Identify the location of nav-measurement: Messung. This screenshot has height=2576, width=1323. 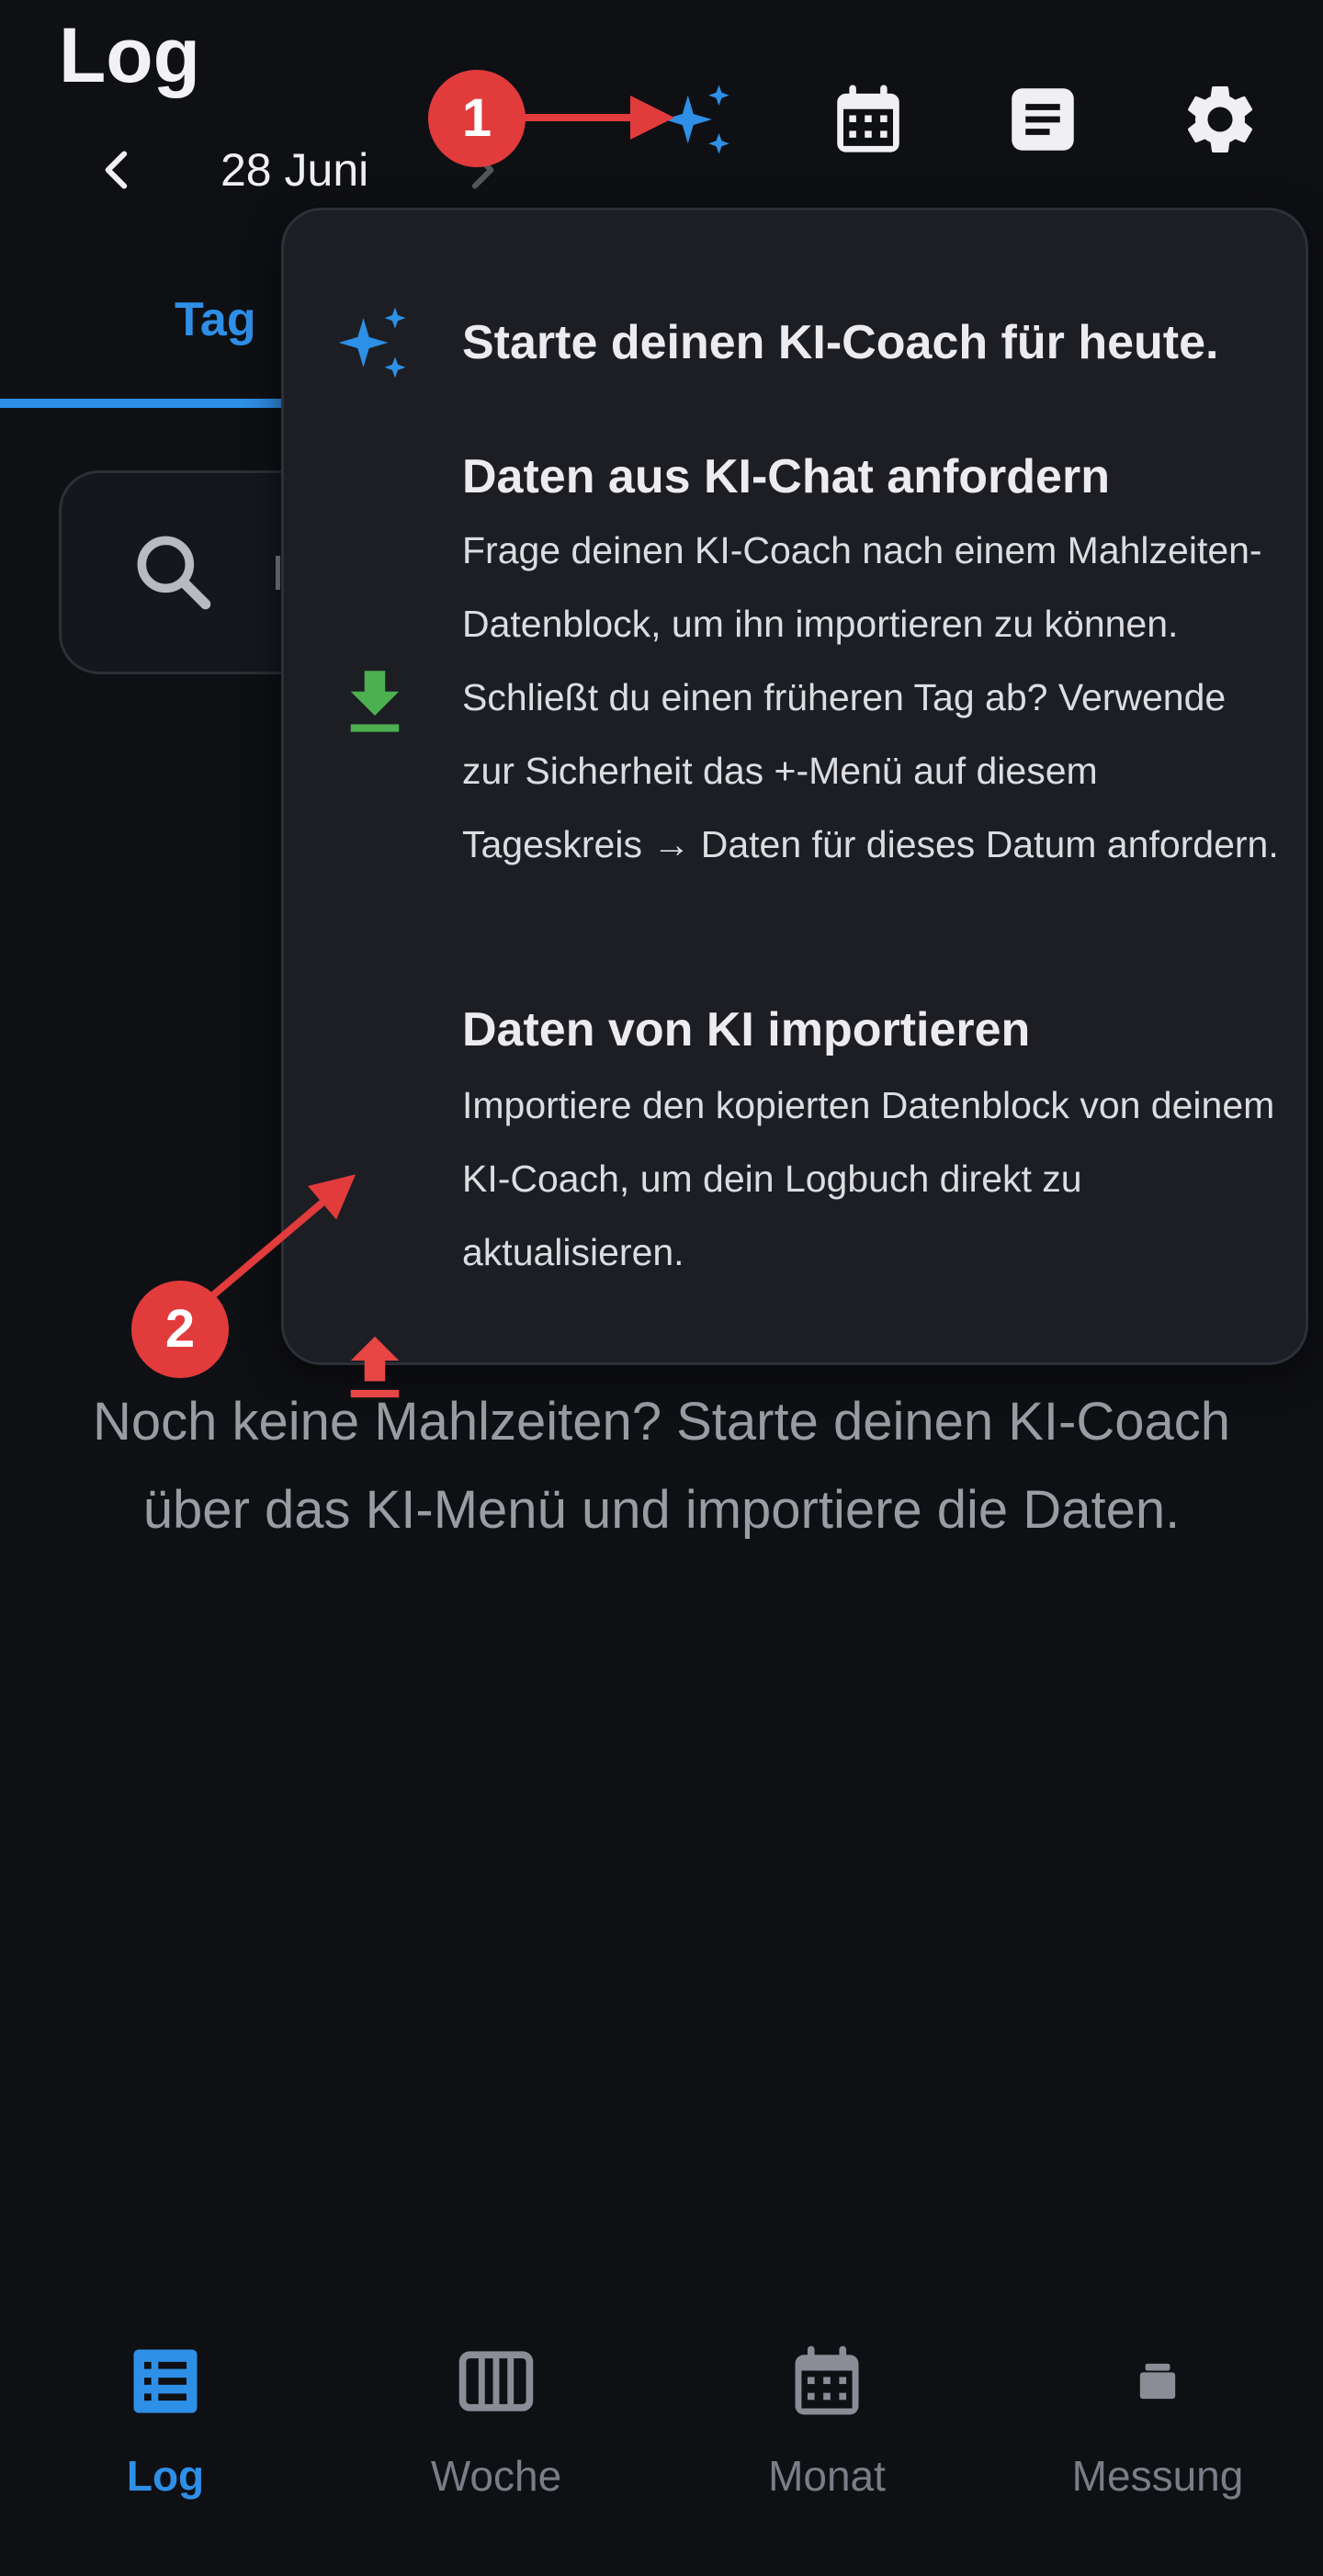
(1157, 2420).